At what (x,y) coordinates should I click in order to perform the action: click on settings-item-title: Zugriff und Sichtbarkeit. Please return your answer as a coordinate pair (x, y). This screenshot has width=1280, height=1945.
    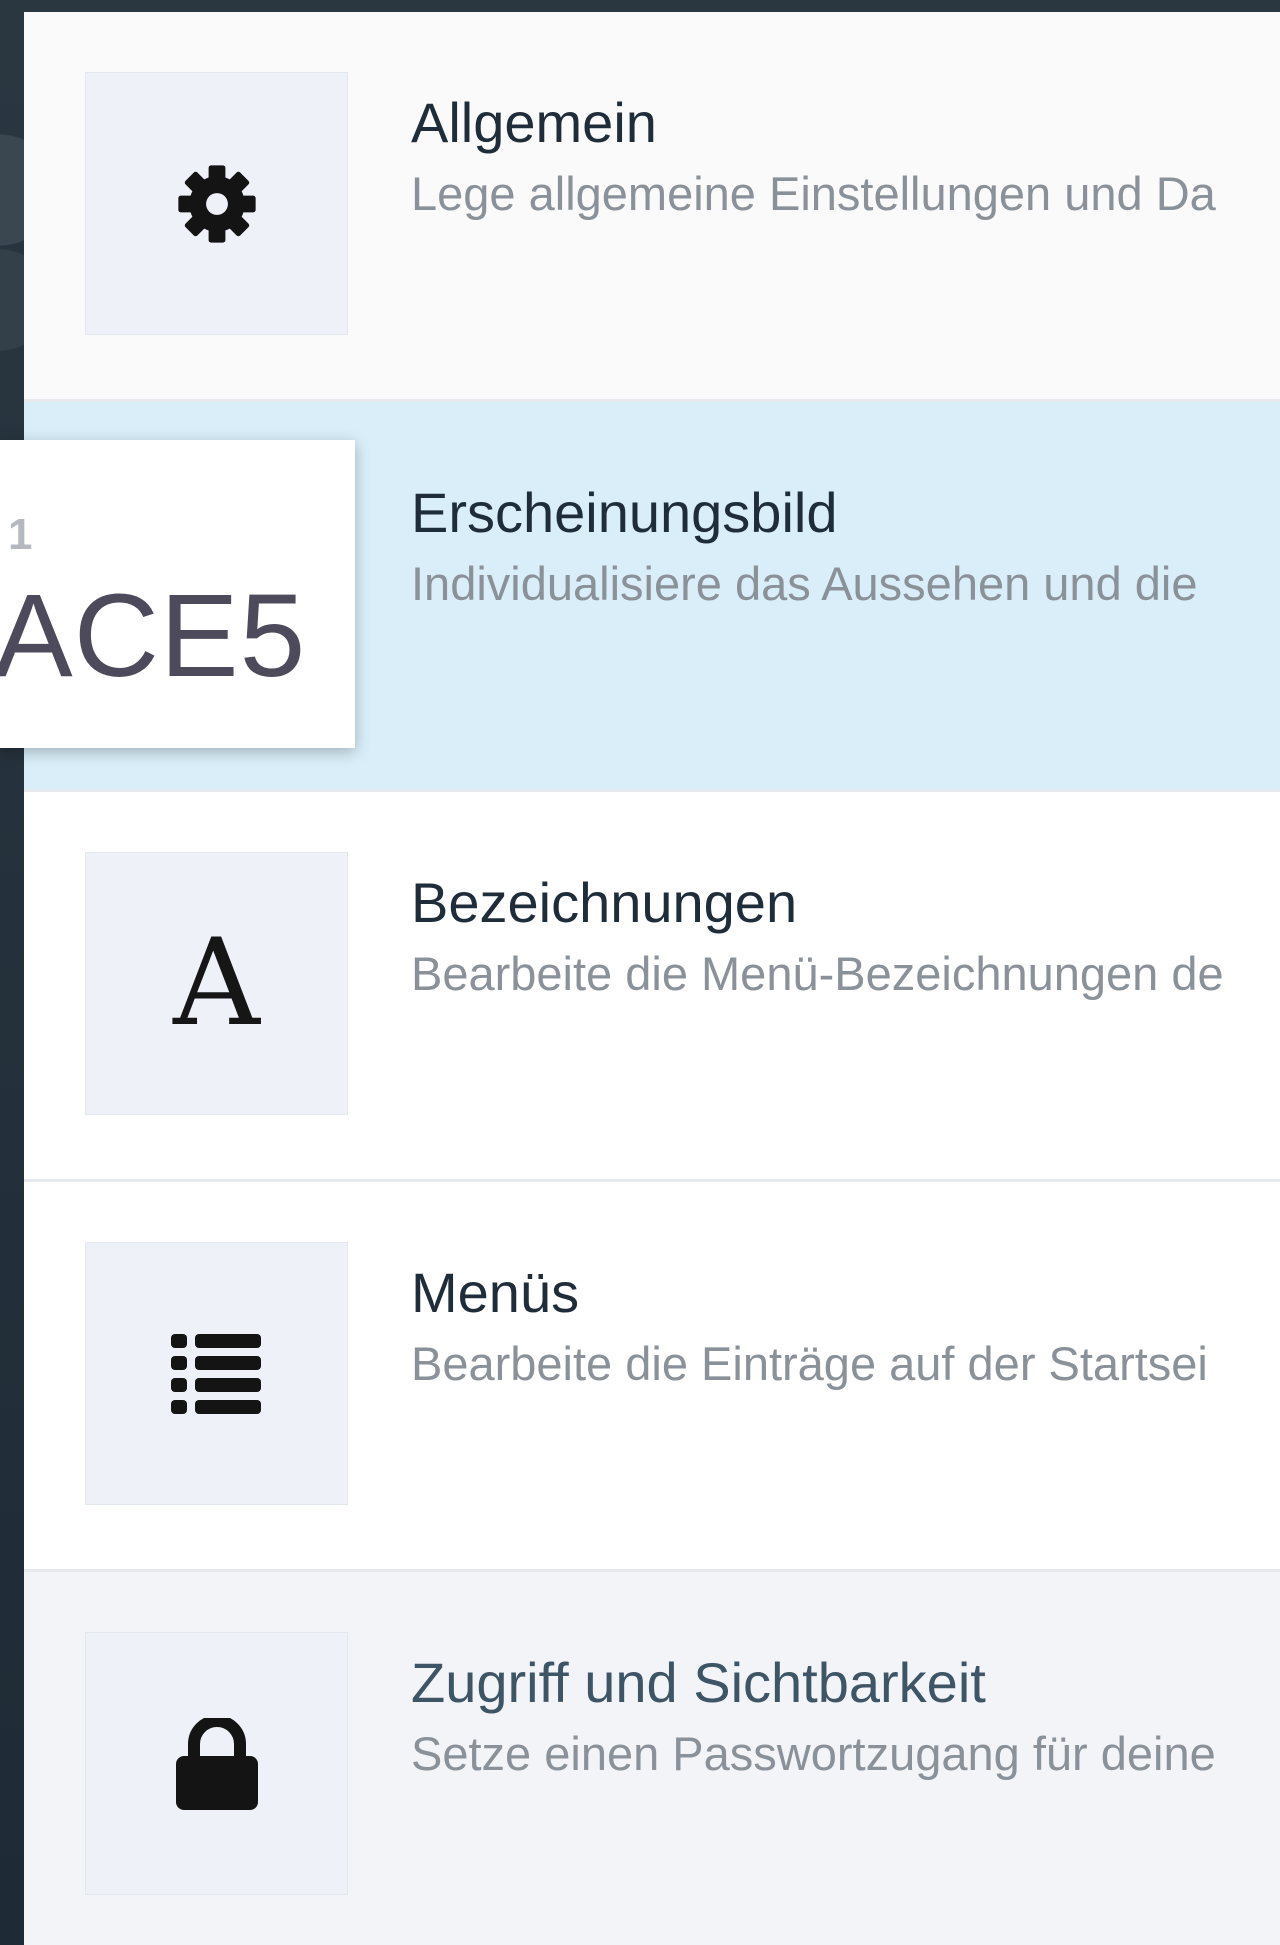
    Looking at the image, I should click on (698, 1682).